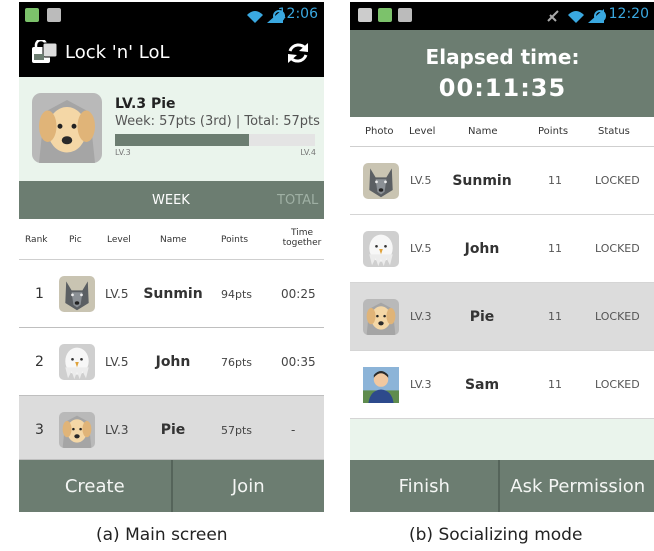 This screenshot has width=654, height=551. Describe the element at coordinates (379, 131) in the screenshot. I see `header-photo: Photo` at that location.